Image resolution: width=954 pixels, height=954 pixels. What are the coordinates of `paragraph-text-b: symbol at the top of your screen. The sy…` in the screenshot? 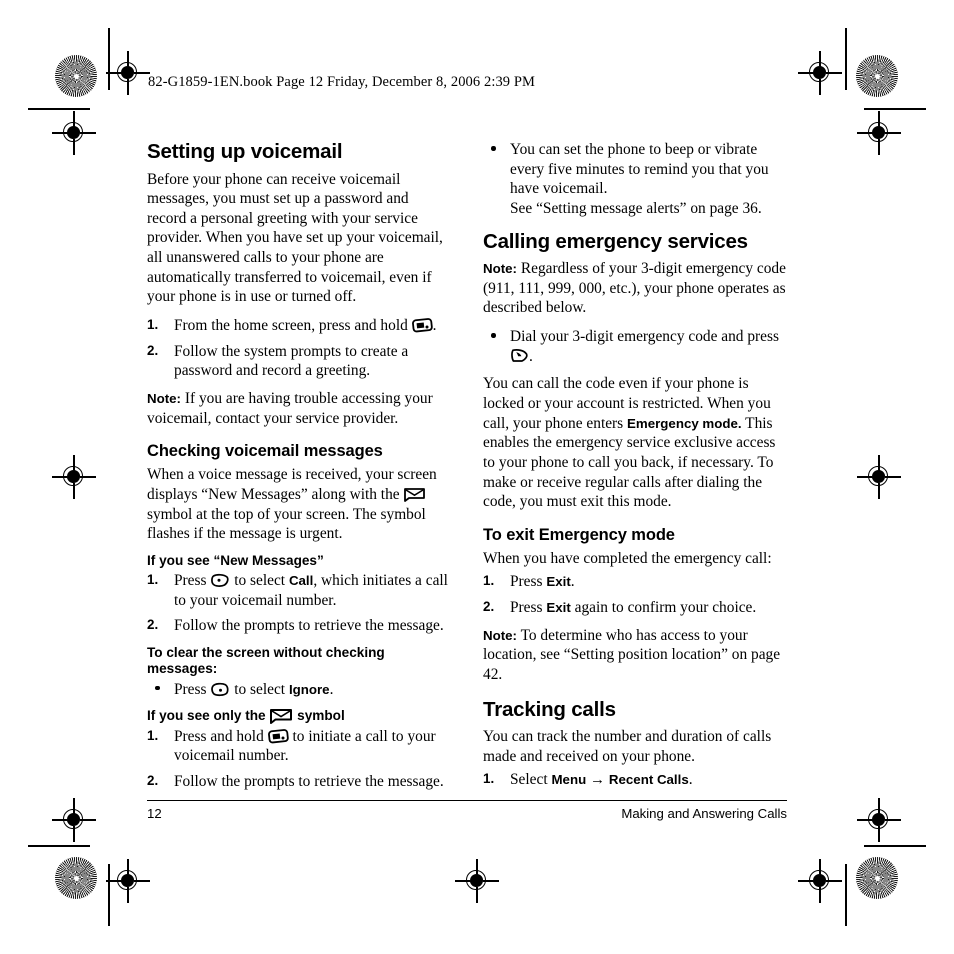 It's located at (286, 524).